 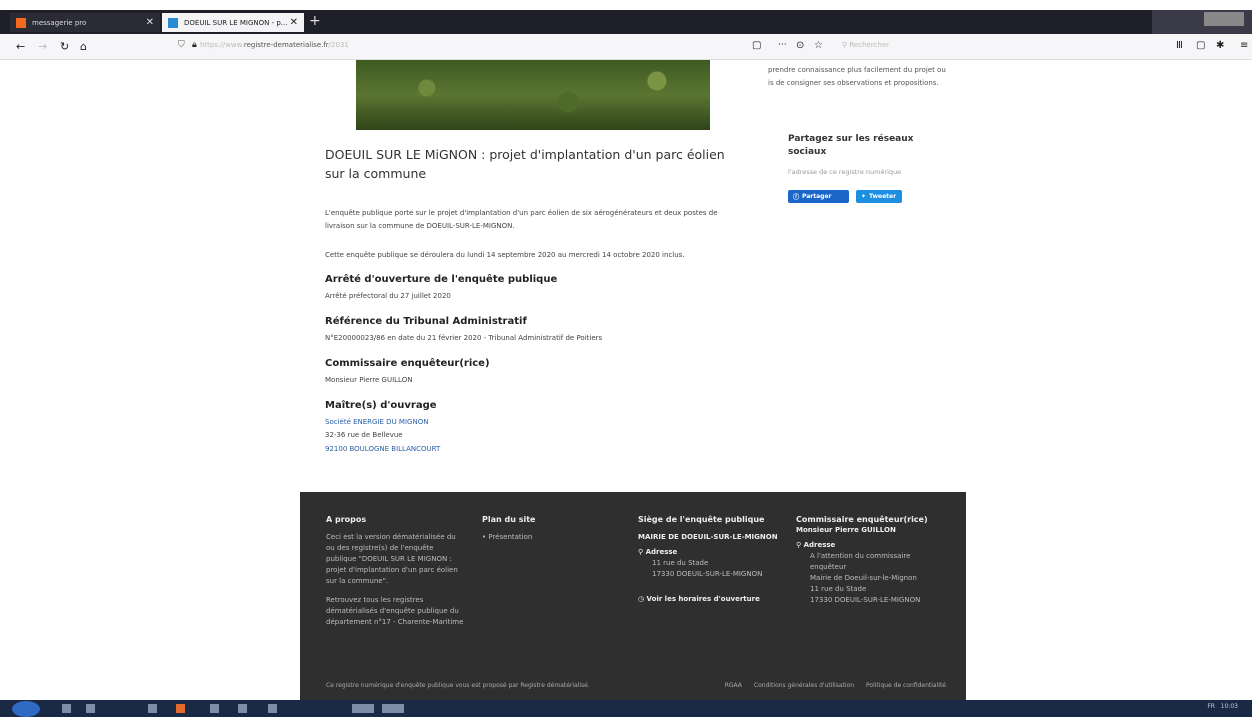 What do you see at coordinates (796, 197) in the screenshot?
I see `facebook-icon: ⓕ` at bounding box center [796, 197].